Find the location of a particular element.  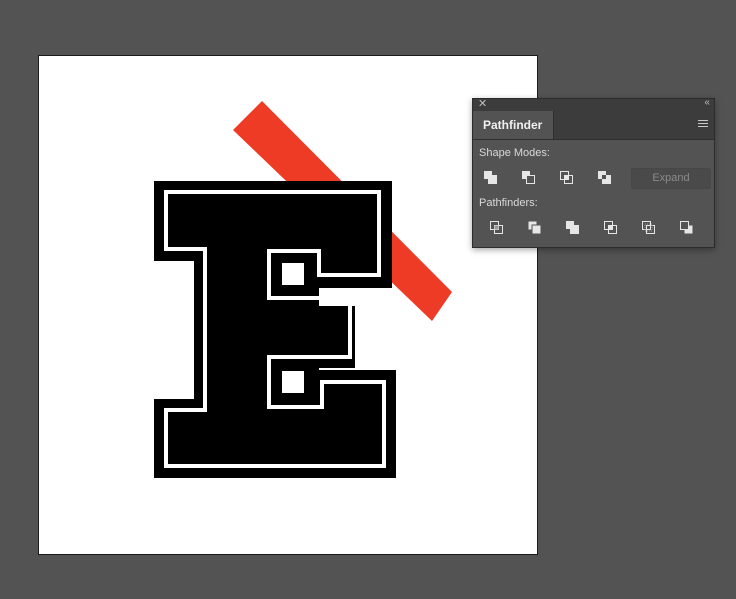

panel-menu-icon is located at coordinates (703, 124).